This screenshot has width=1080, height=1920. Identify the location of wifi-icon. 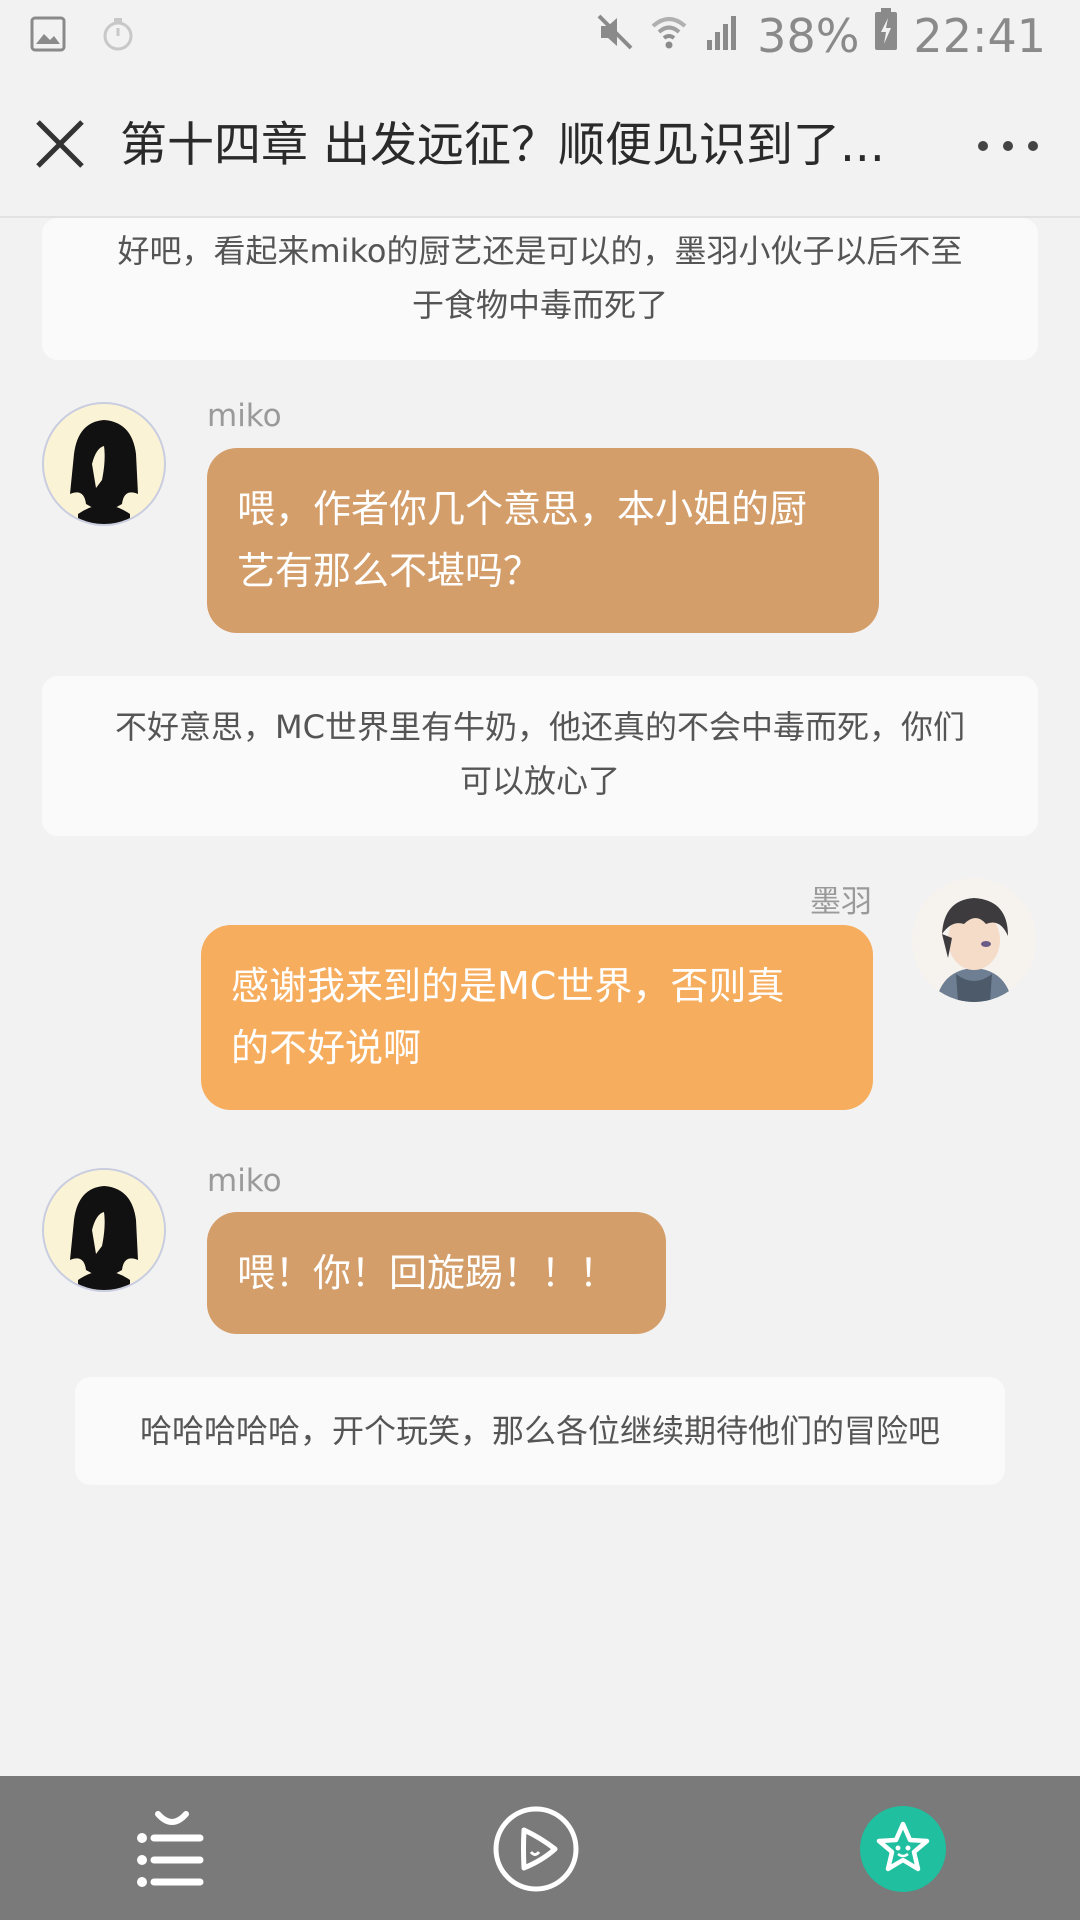
(669, 36).